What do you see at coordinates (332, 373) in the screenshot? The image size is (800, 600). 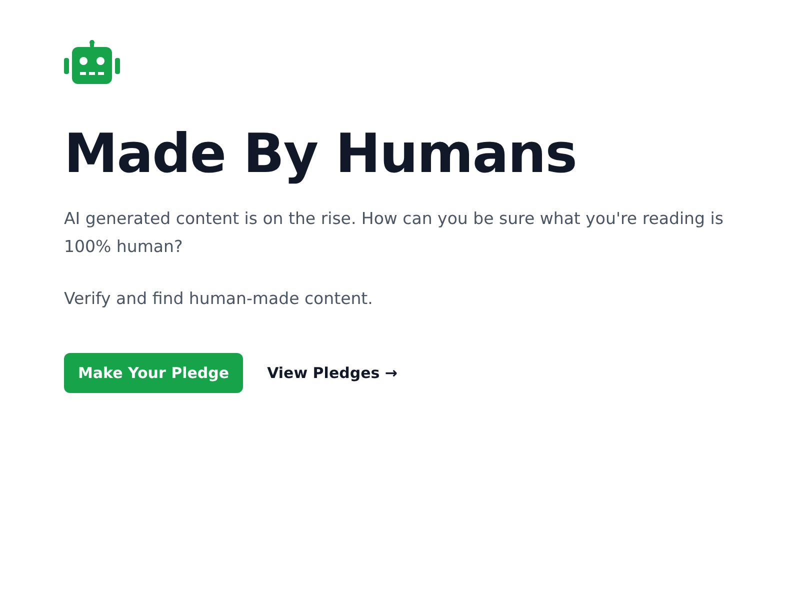 I see `view-pledges-link: View Pledges →` at bounding box center [332, 373].